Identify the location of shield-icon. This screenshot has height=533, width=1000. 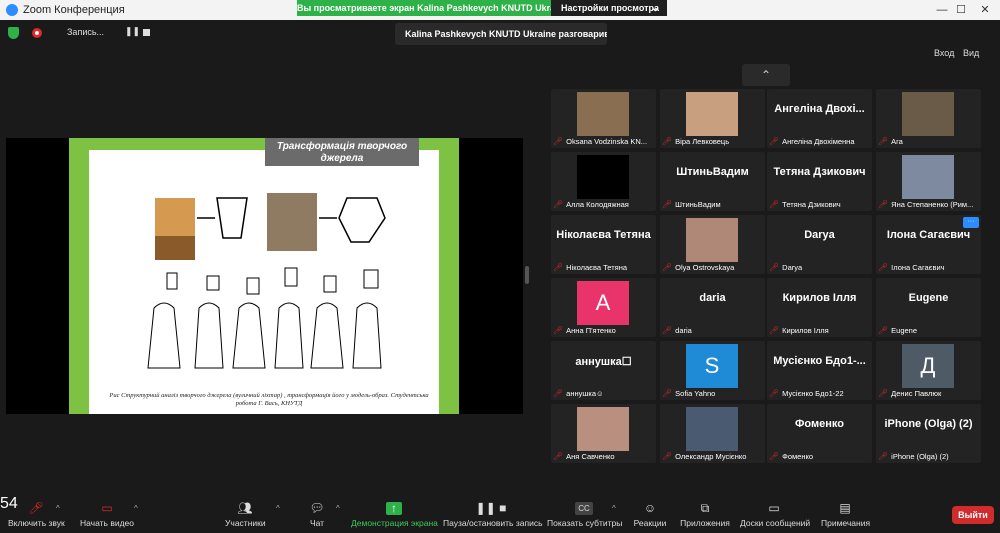
(13, 33).